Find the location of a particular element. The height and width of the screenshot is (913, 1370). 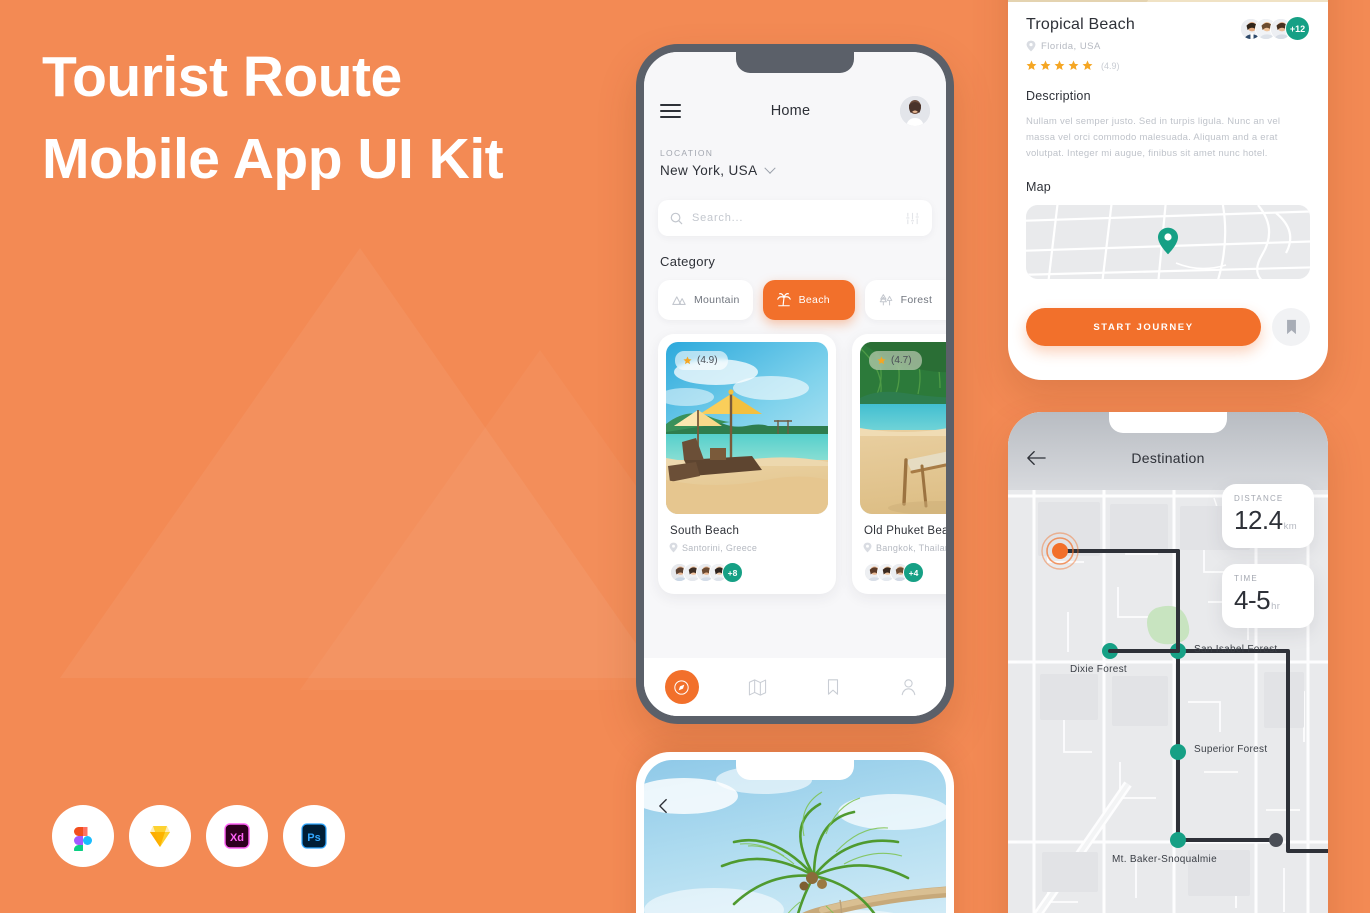

tree-icon is located at coordinates (885, 300).